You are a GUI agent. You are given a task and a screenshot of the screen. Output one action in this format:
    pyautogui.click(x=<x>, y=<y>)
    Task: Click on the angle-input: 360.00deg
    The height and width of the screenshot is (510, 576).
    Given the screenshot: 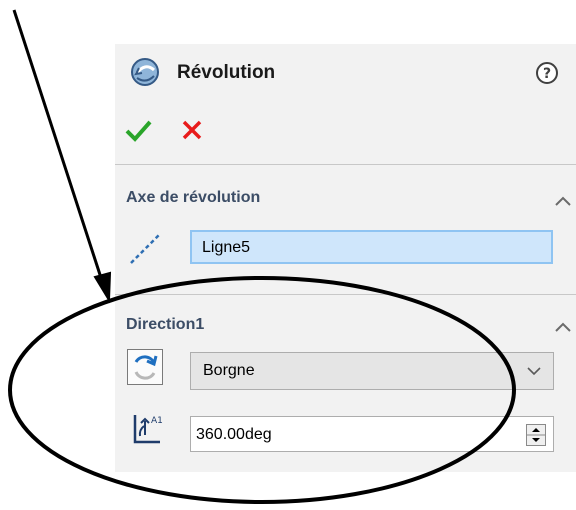 What is the action you would take?
    pyautogui.click(x=372, y=434)
    